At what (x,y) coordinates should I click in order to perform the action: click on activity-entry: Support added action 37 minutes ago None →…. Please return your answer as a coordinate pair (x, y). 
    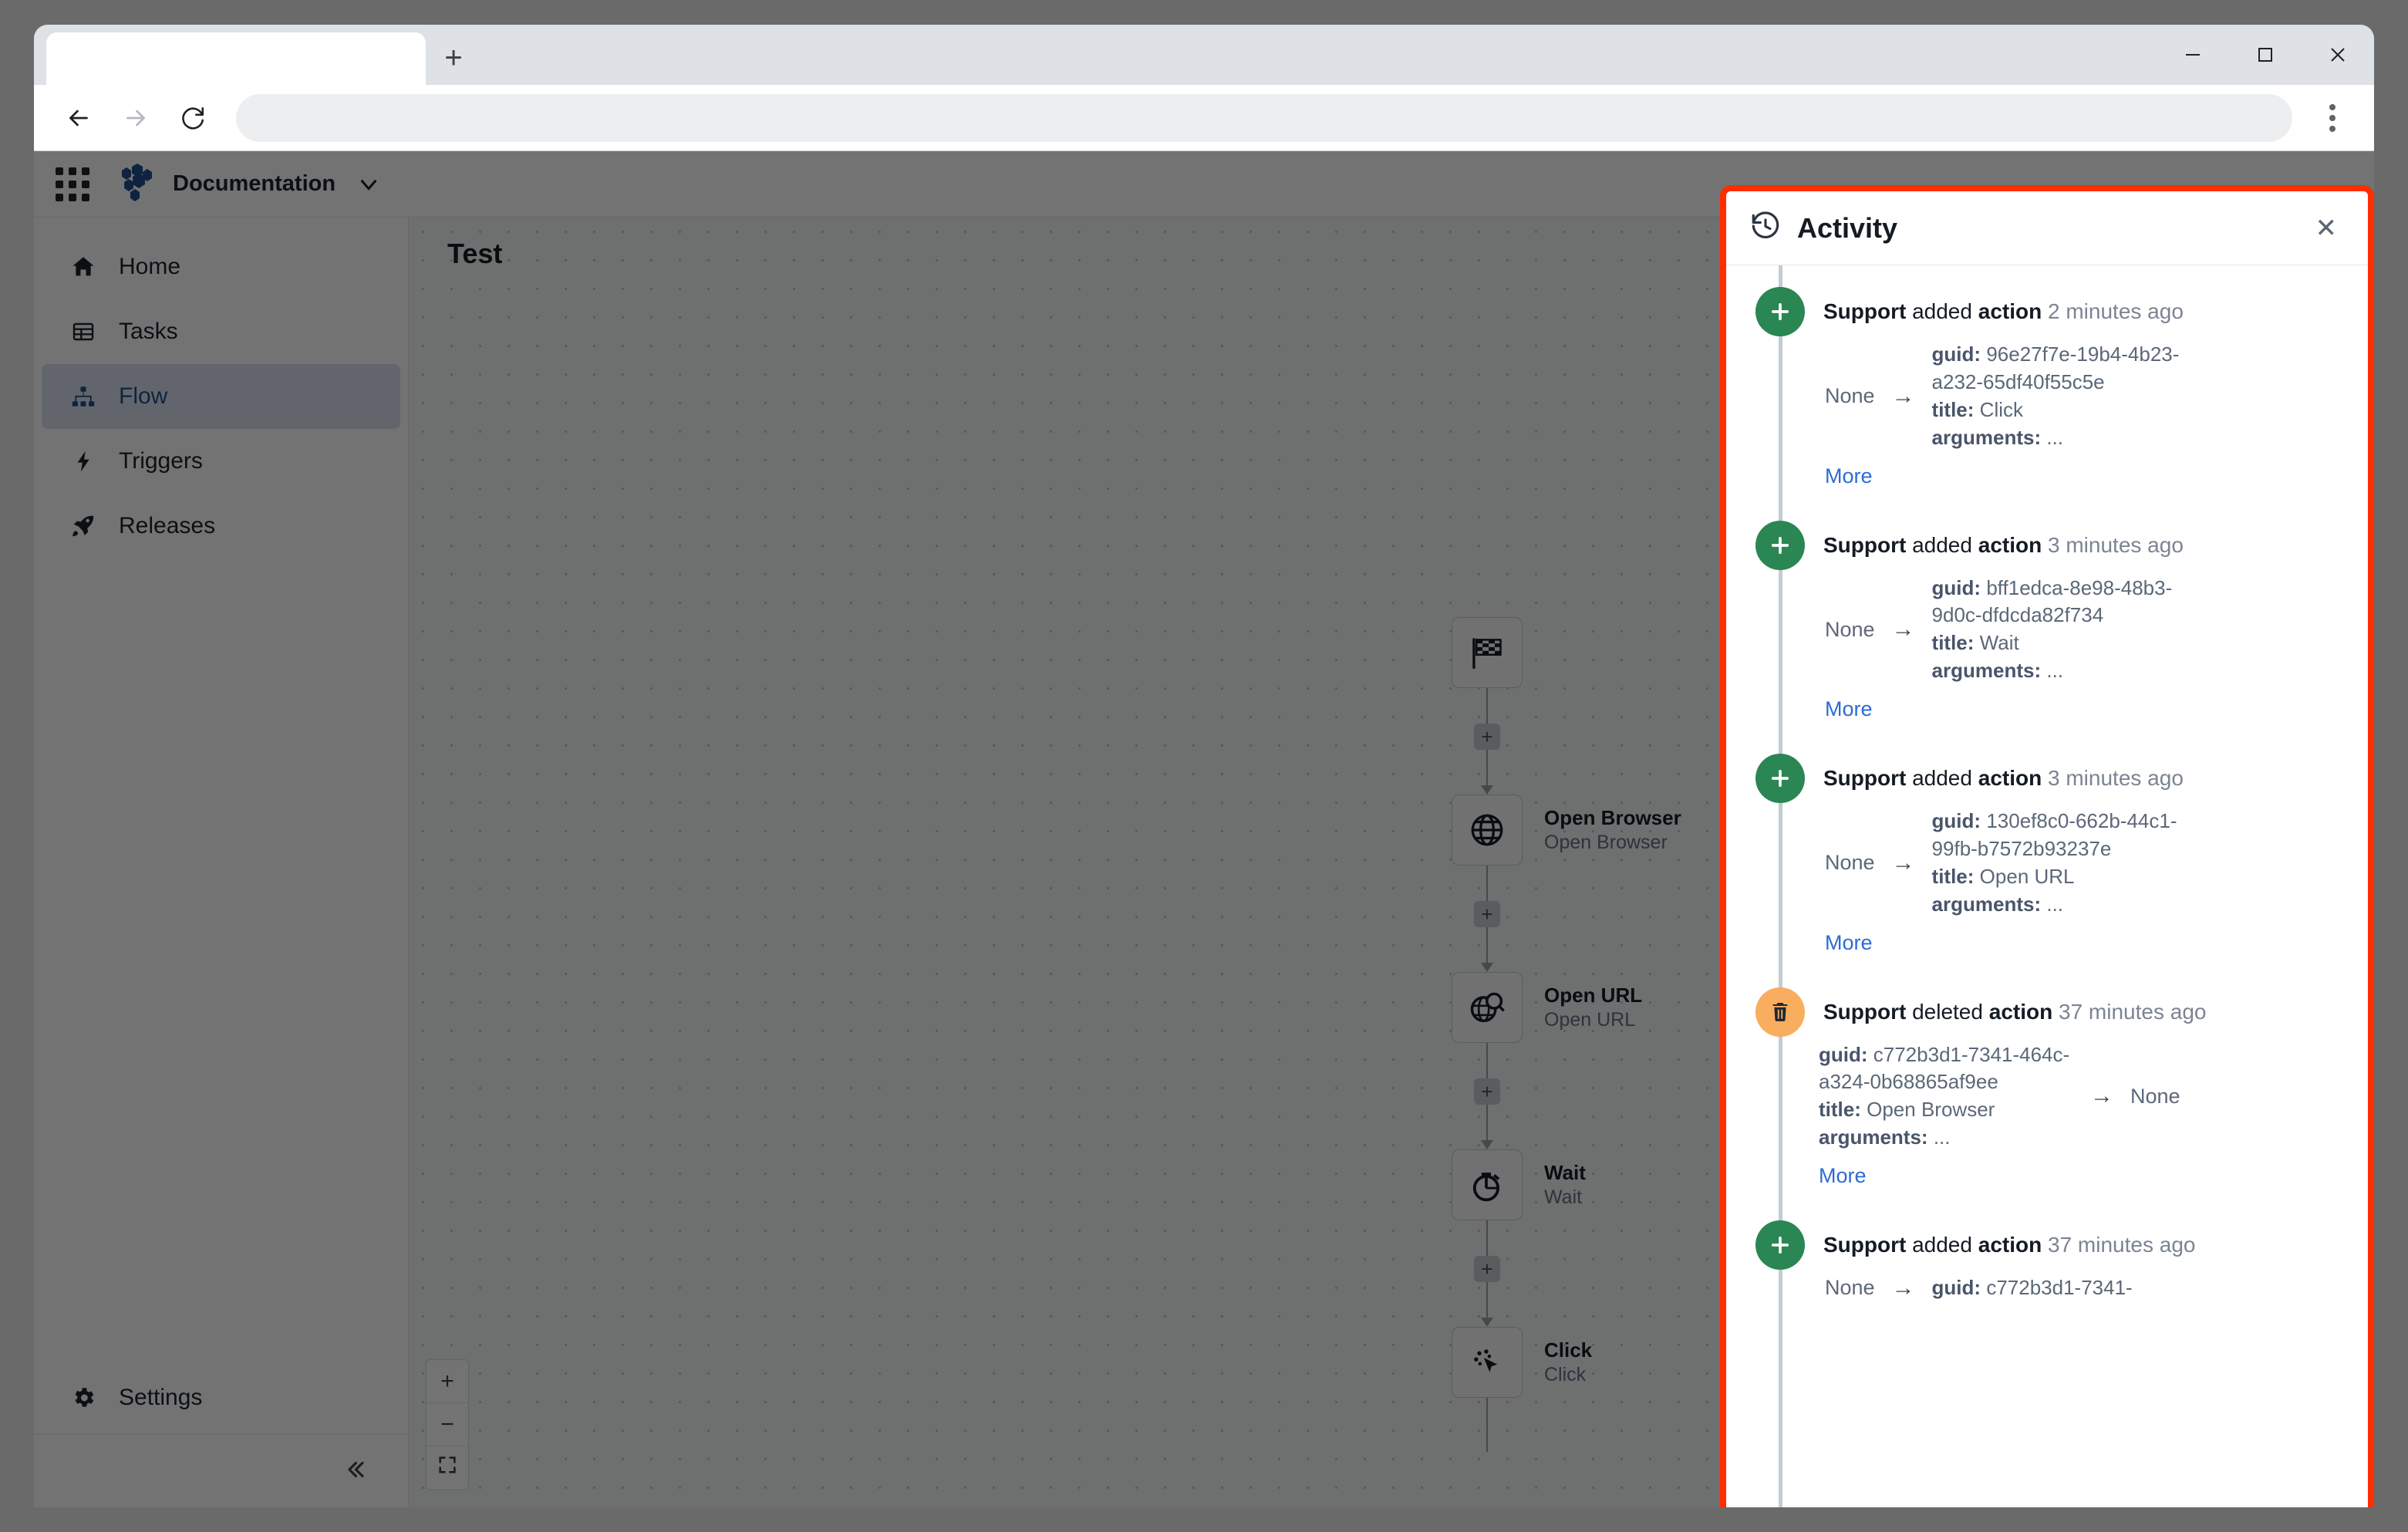
    Looking at the image, I should click on (2047, 1269).